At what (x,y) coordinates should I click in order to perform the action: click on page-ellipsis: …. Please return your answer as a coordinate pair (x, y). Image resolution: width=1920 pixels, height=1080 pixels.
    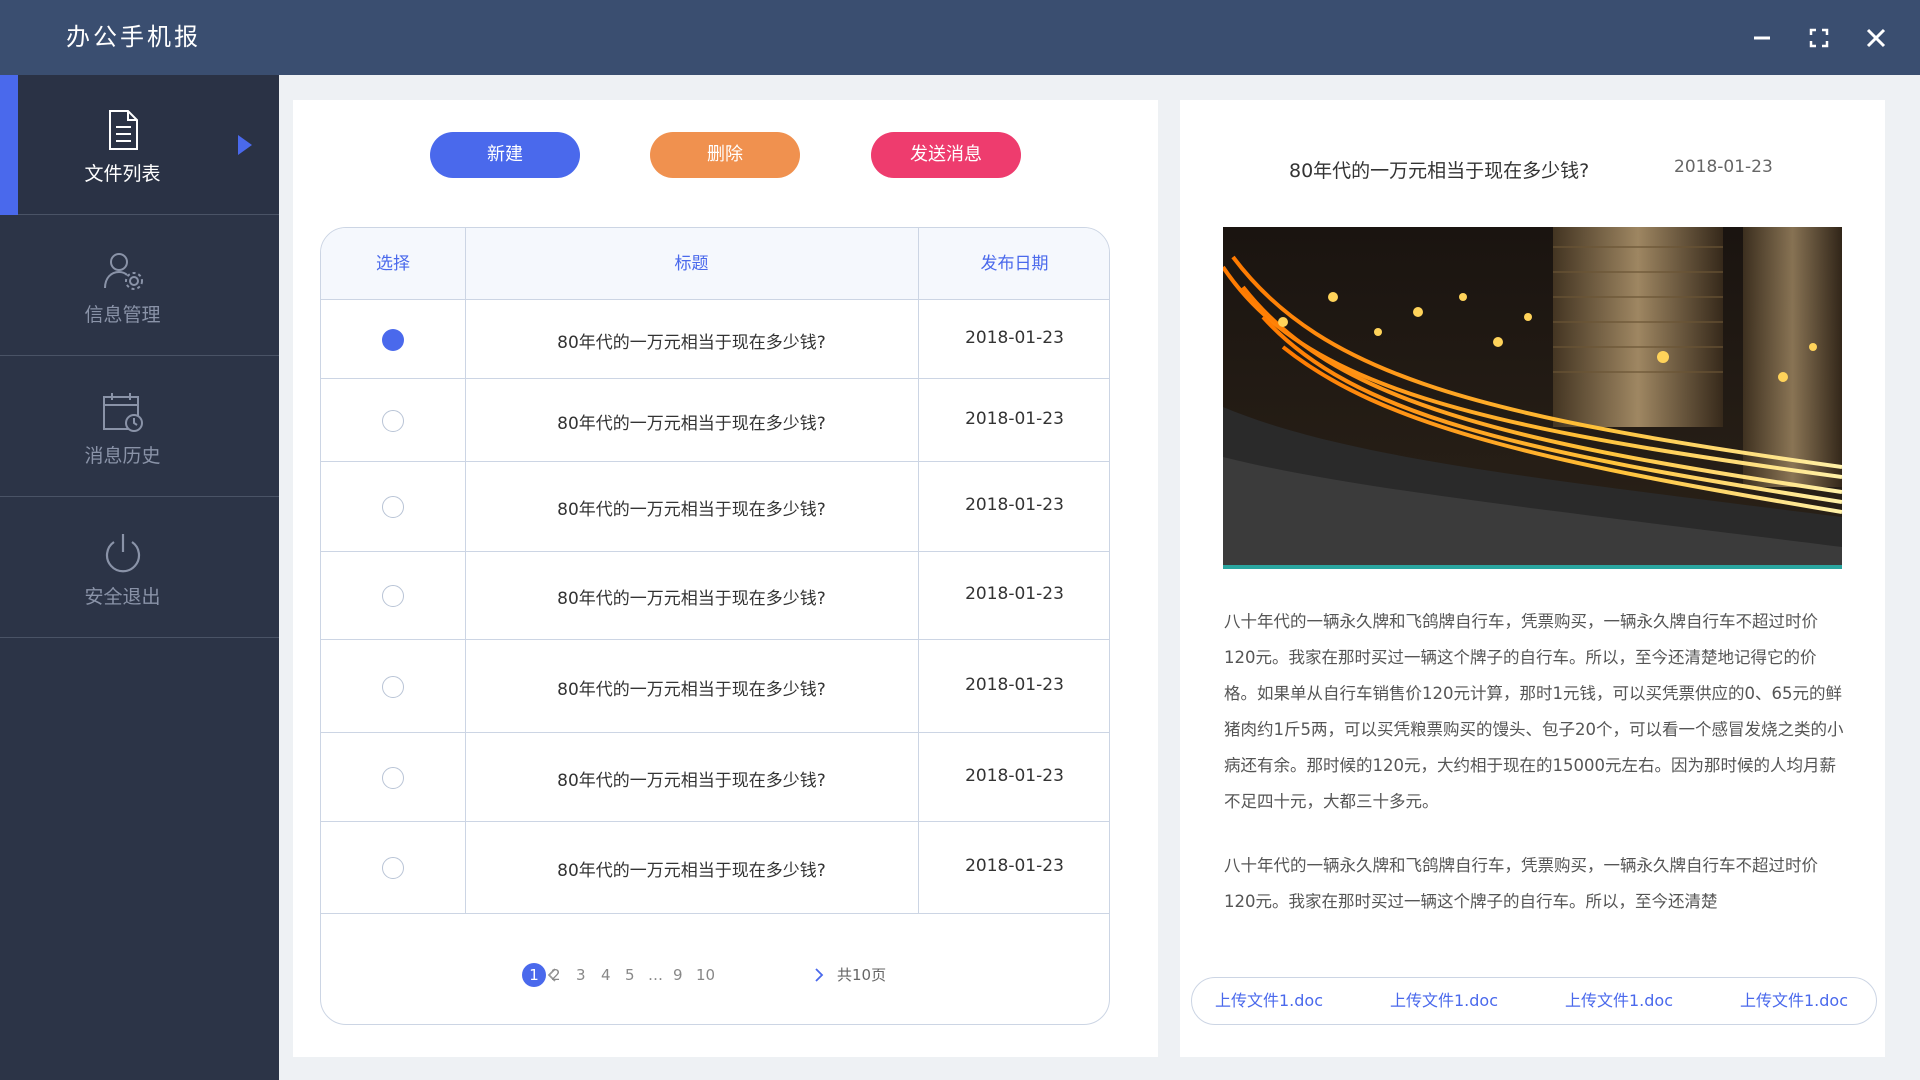
    Looking at the image, I should click on (655, 975).